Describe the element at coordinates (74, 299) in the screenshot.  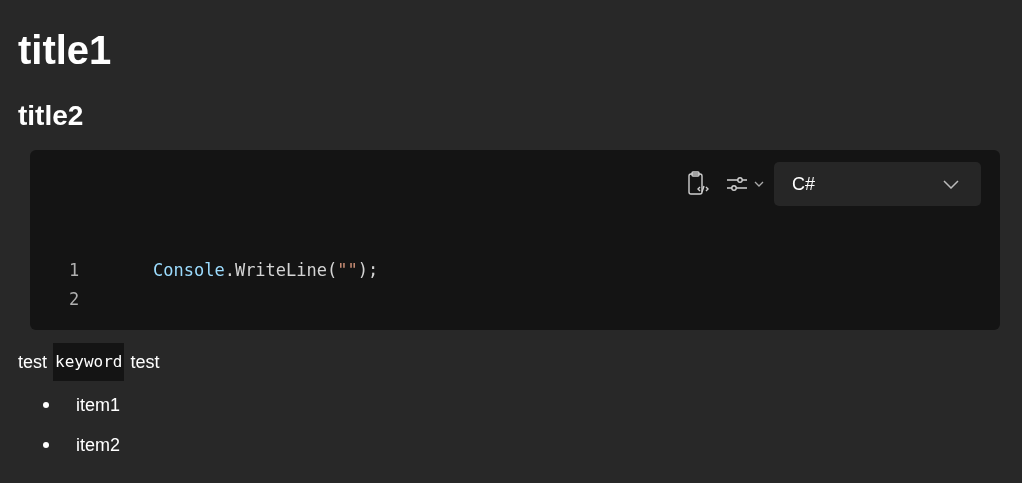
I see `line-number: 2` at that location.